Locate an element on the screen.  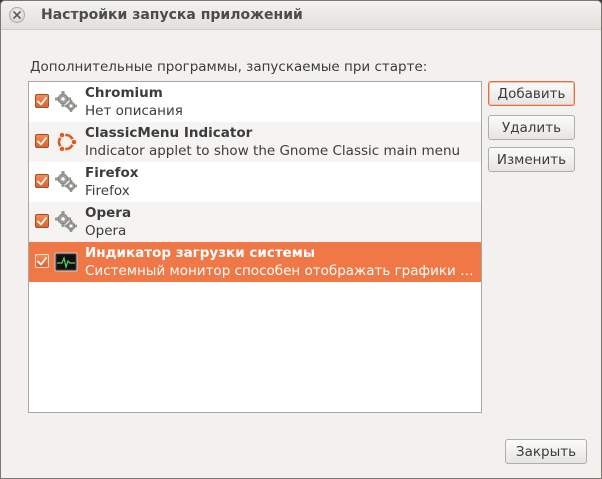
window-title: Настройки запуска приложений is located at coordinates (172, 15).